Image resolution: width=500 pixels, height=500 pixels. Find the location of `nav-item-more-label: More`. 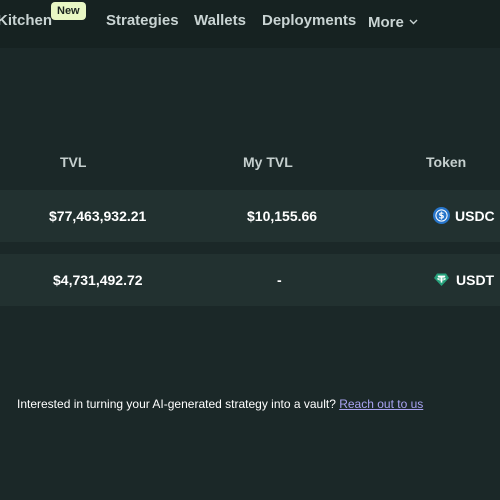

nav-item-more-label: More is located at coordinates (386, 22).